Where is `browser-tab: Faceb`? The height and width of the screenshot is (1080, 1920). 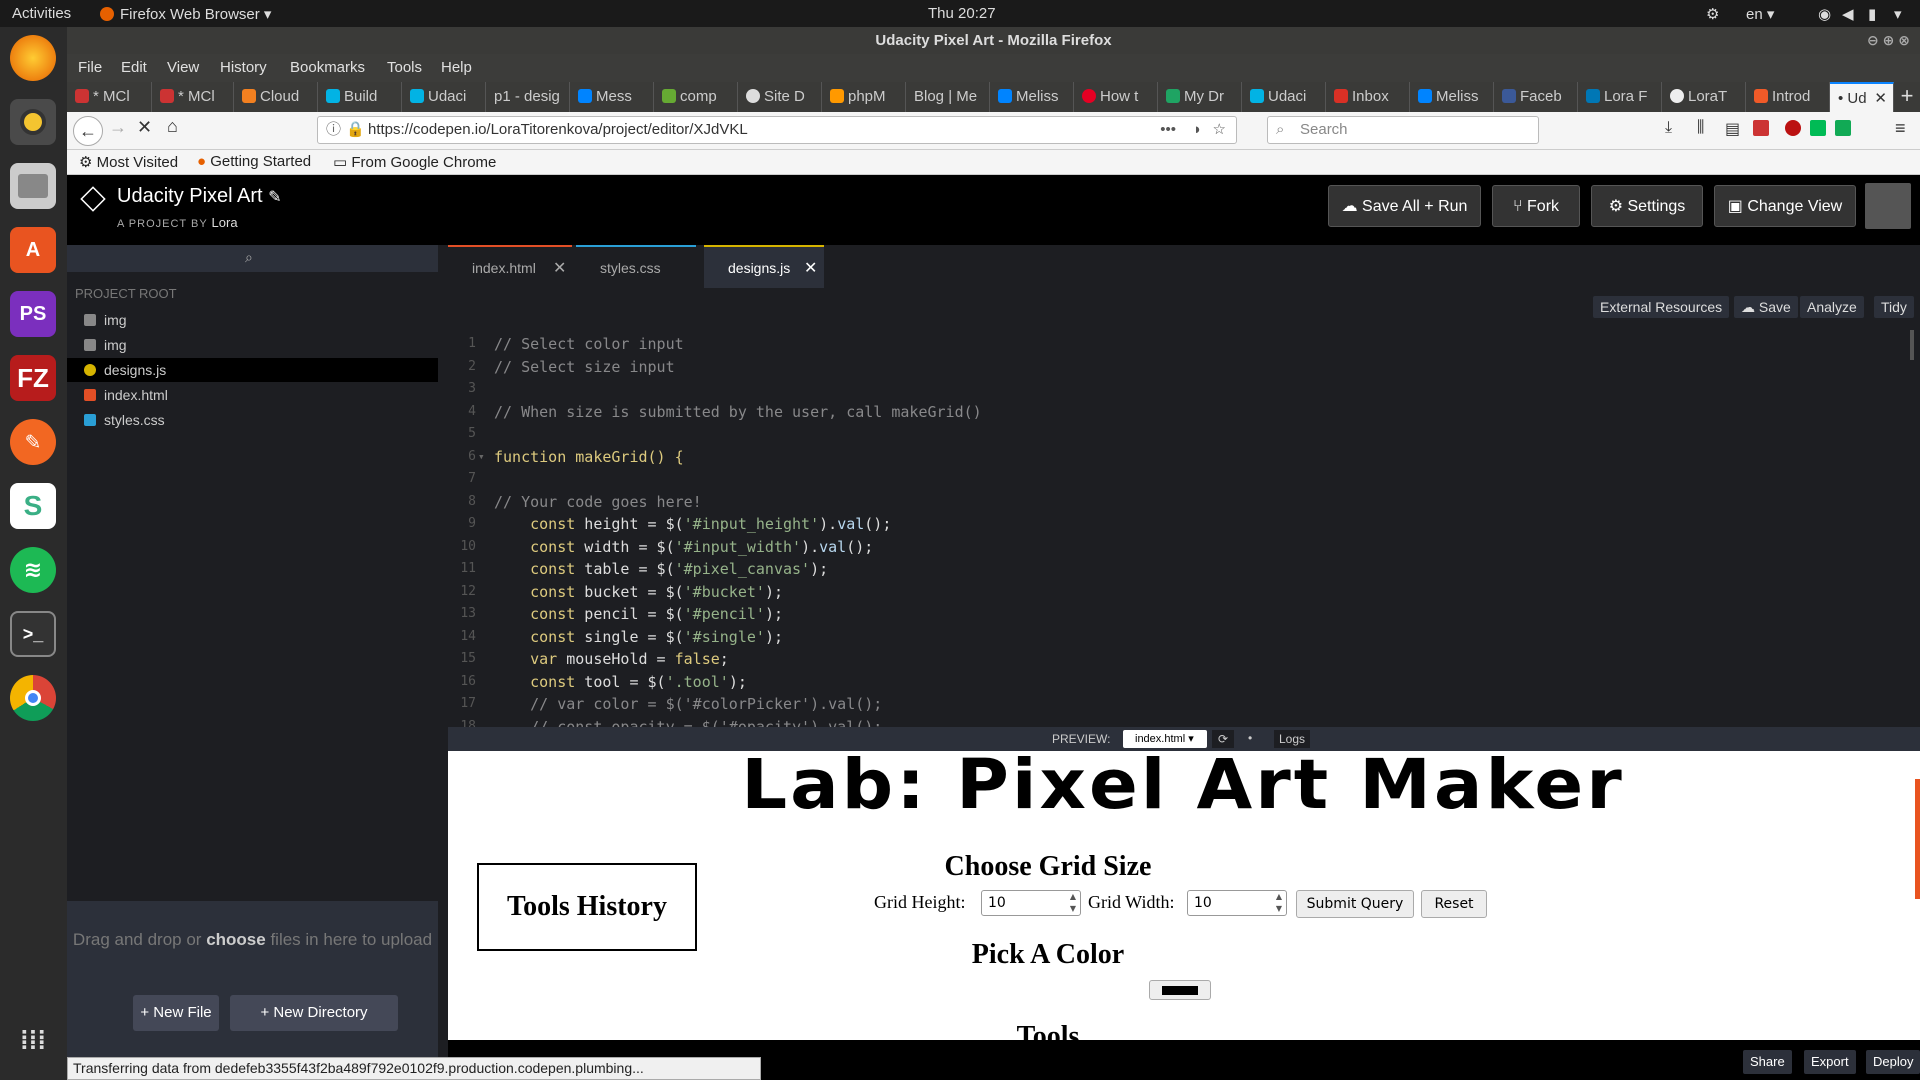
browser-tab: Faceb is located at coordinates (1536, 97).